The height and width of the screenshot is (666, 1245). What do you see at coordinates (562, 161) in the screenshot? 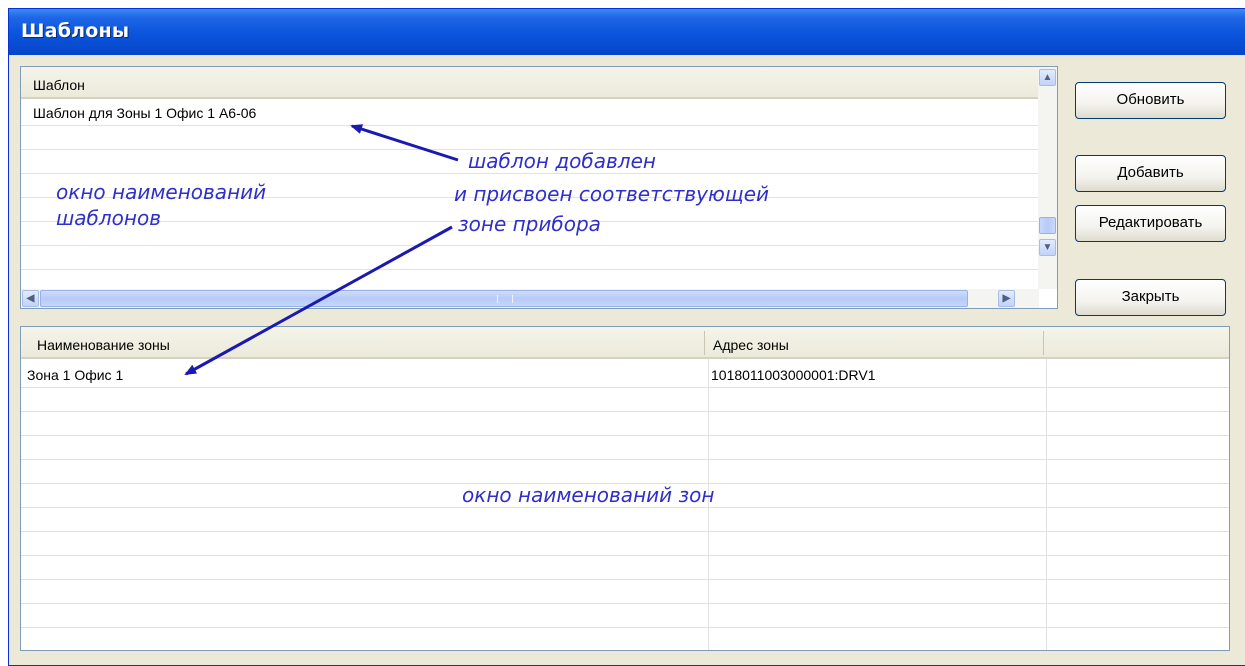
I see `annotation-added-line1: шаблон добавлен` at bounding box center [562, 161].